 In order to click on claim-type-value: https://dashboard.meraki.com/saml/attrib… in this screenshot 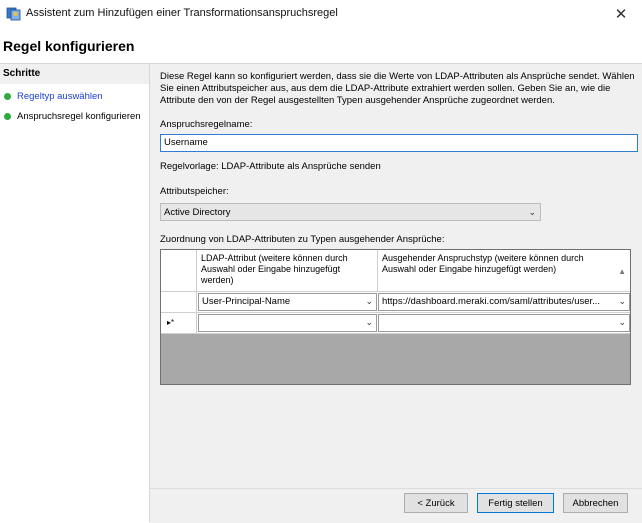, I will do `click(491, 301)`.